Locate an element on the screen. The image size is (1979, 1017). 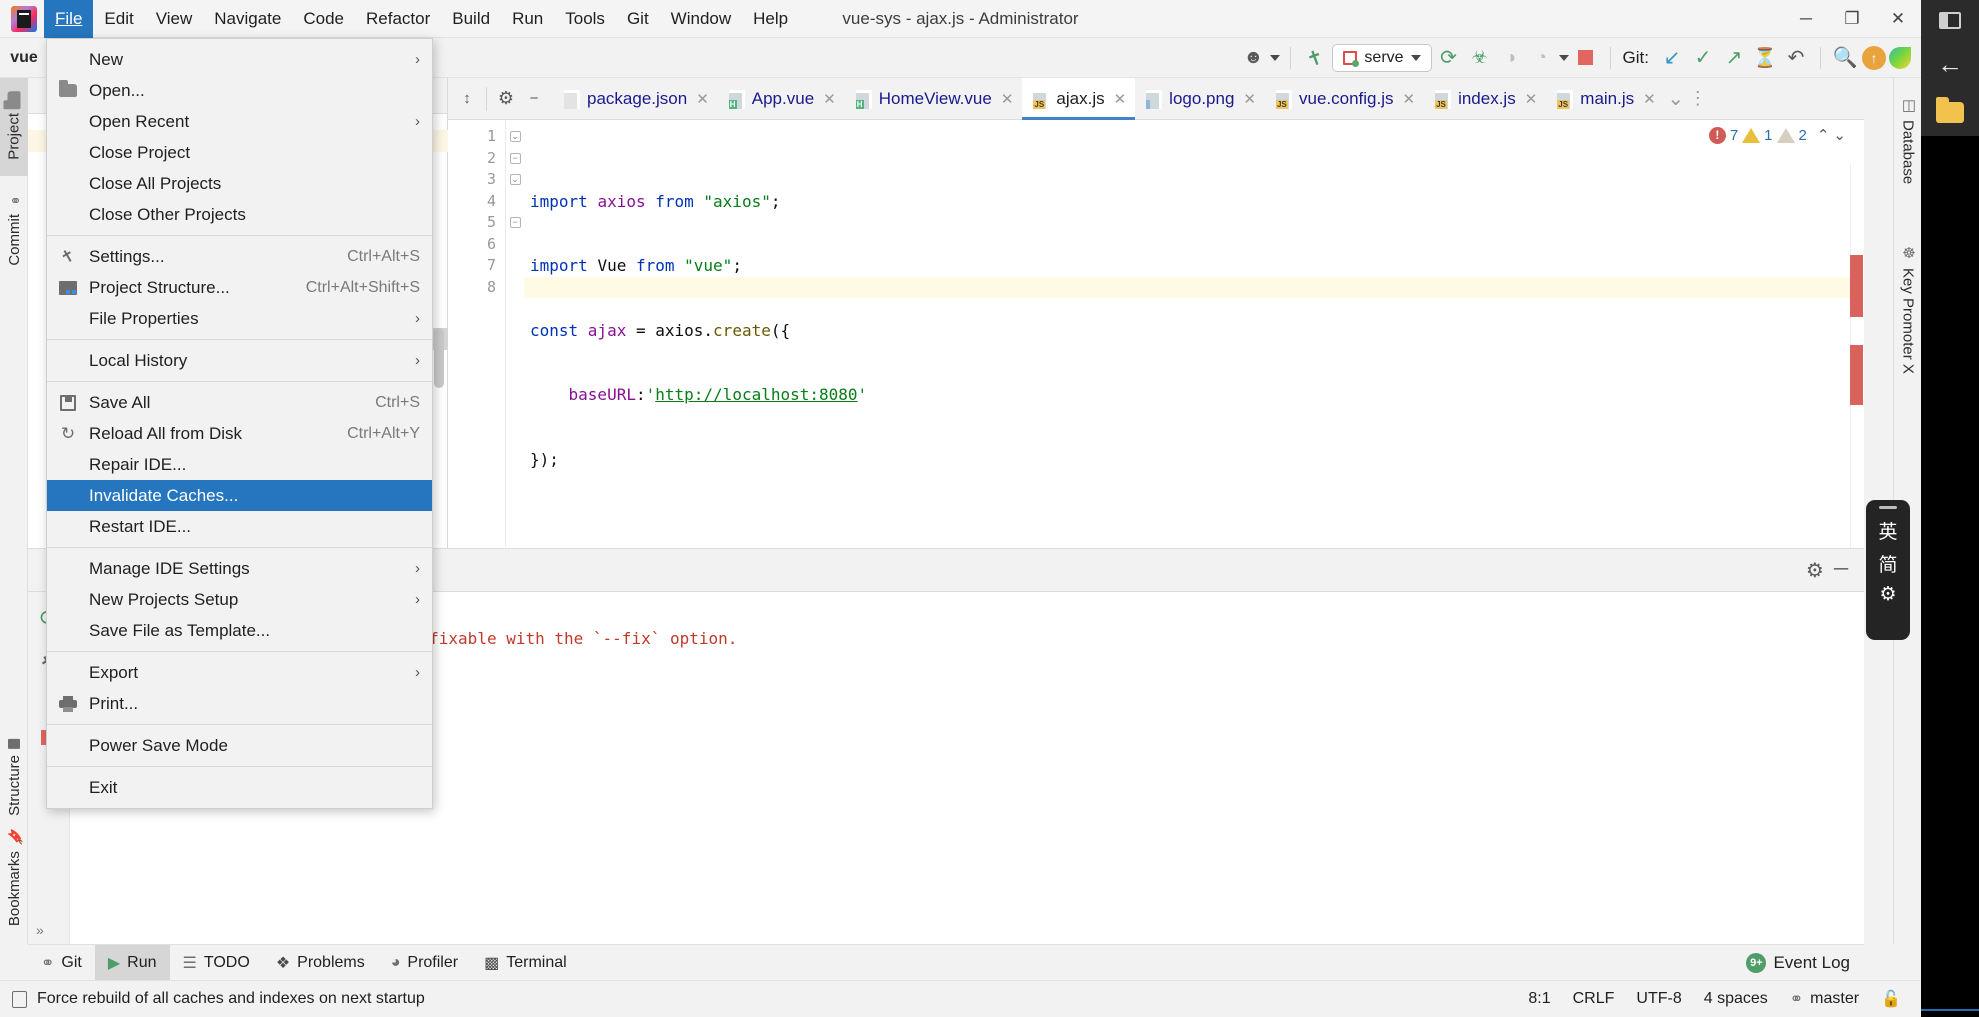
profiler-icon: ◔ is located at coordinates (1542, 58).